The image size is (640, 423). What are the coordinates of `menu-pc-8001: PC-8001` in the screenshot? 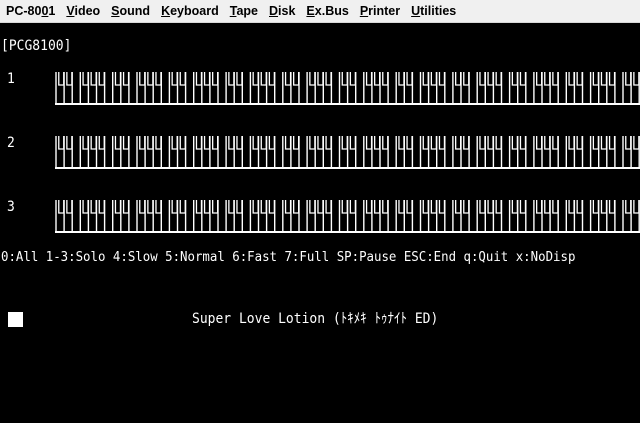 It's located at (30, 11).